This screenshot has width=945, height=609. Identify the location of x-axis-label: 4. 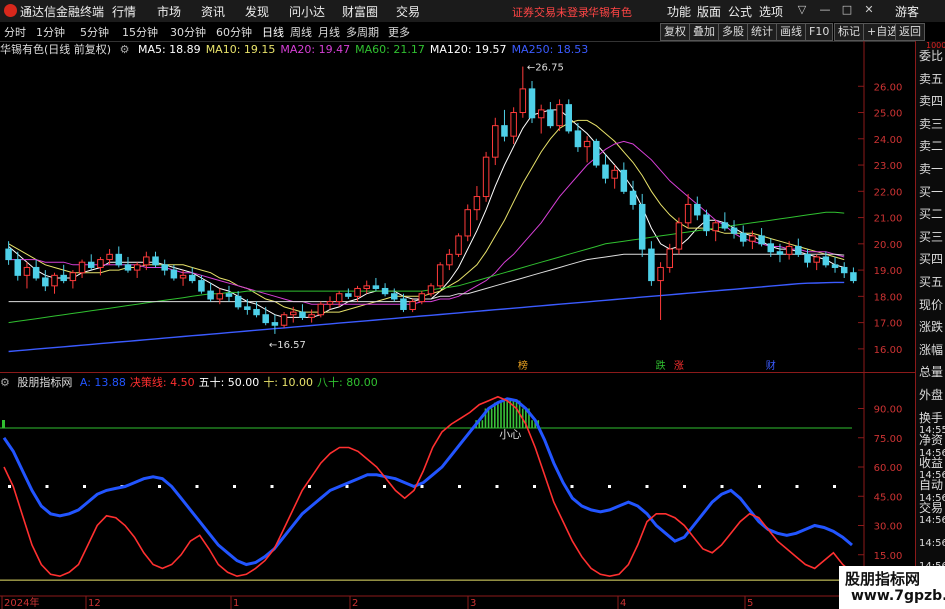
(623, 603).